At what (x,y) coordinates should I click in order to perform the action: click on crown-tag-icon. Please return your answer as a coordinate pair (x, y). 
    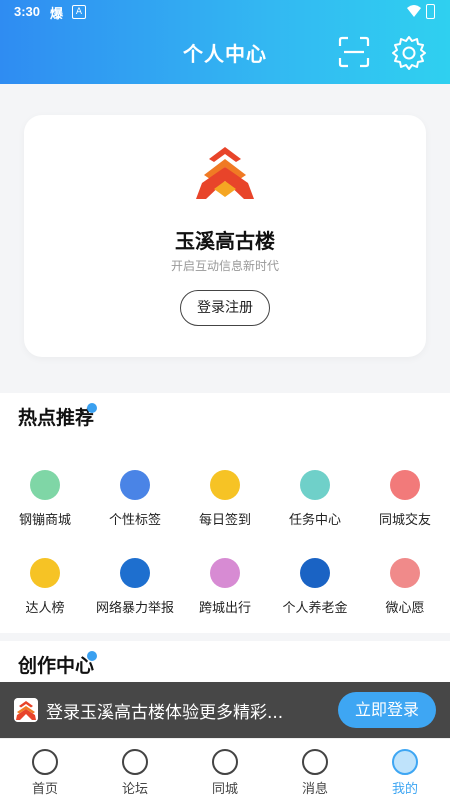
    Looking at the image, I should click on (135, 485).